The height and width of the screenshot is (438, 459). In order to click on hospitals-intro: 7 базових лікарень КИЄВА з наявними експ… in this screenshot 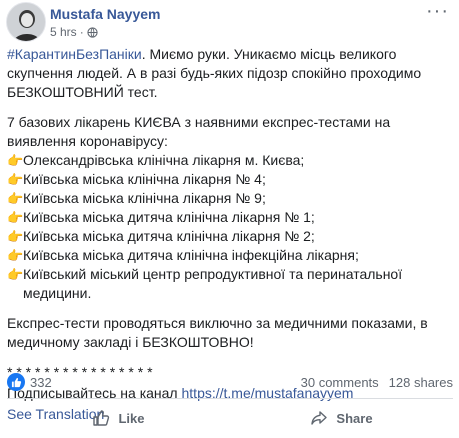, I will do `click(199, 131)`.